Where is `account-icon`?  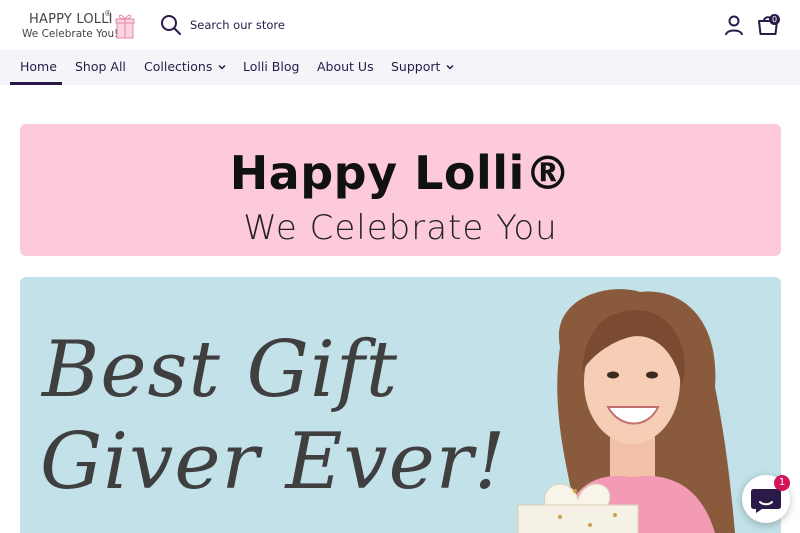 account-icon is located at coordinates (734, 25).